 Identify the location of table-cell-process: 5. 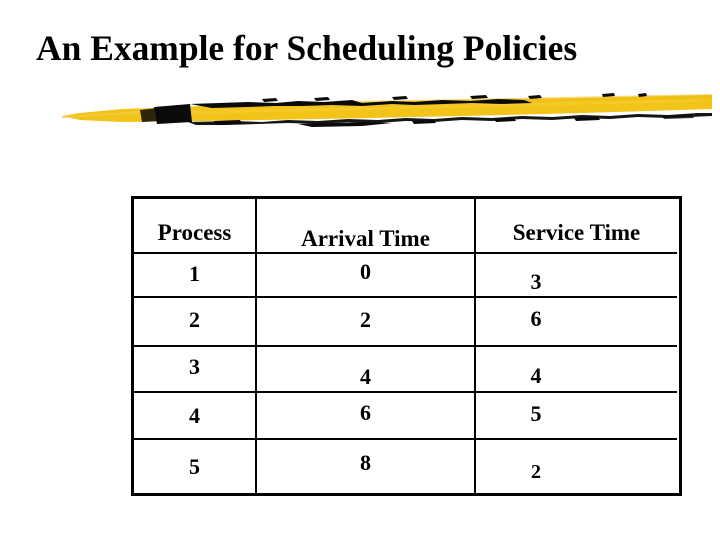
(194, 466).